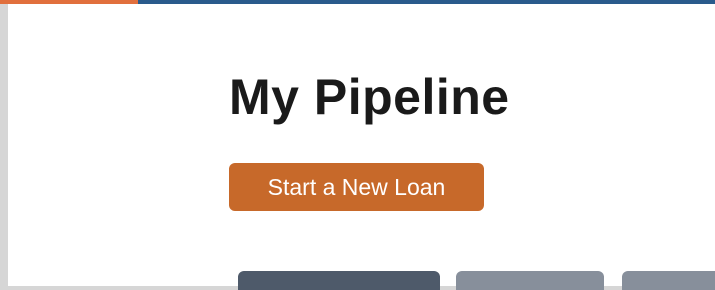 This screenshot has width=715, height=290. I want to click on top-accent-highlight, so click(69, 2).